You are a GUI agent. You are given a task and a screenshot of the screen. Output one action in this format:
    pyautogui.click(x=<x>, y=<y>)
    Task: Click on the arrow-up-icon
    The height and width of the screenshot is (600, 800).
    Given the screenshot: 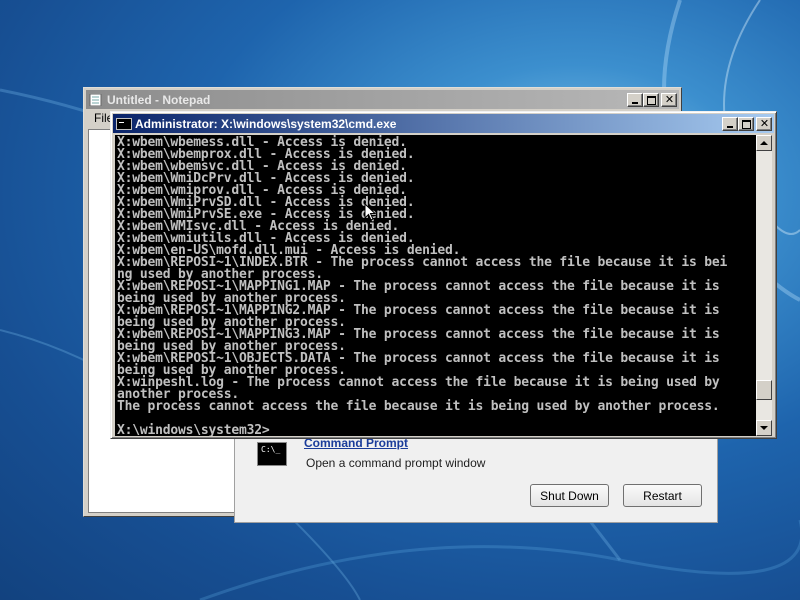 What is the action you would take?
    pyautogui.click(x=764, y=143)
    